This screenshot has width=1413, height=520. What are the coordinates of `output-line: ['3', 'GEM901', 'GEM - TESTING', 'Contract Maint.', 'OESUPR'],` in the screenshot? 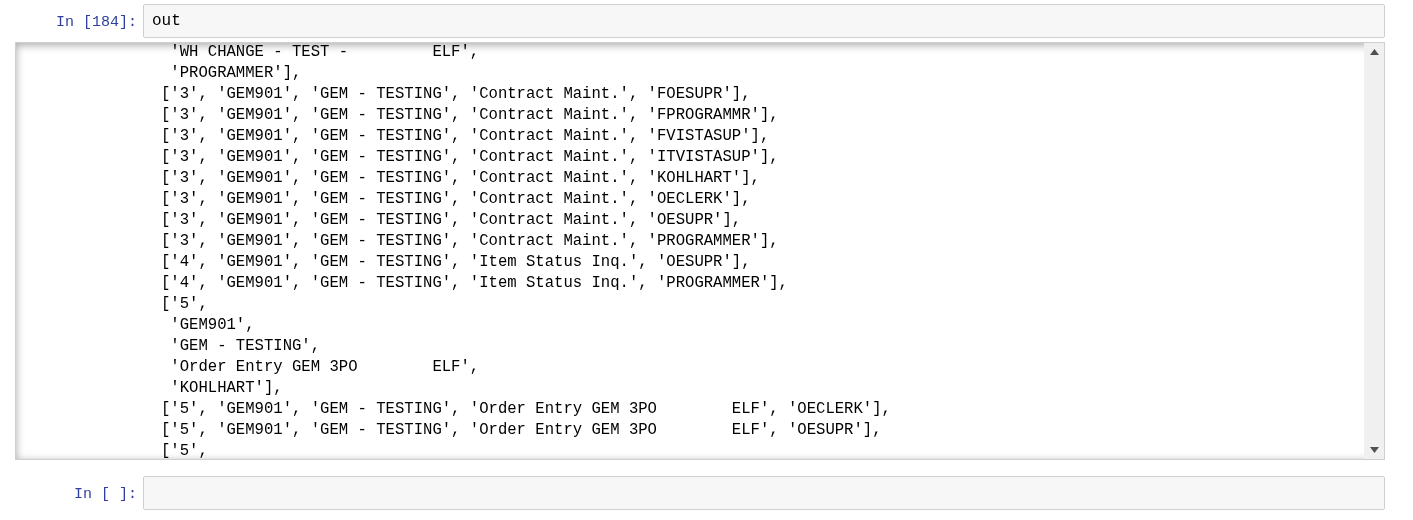 It's located at (451, 220).